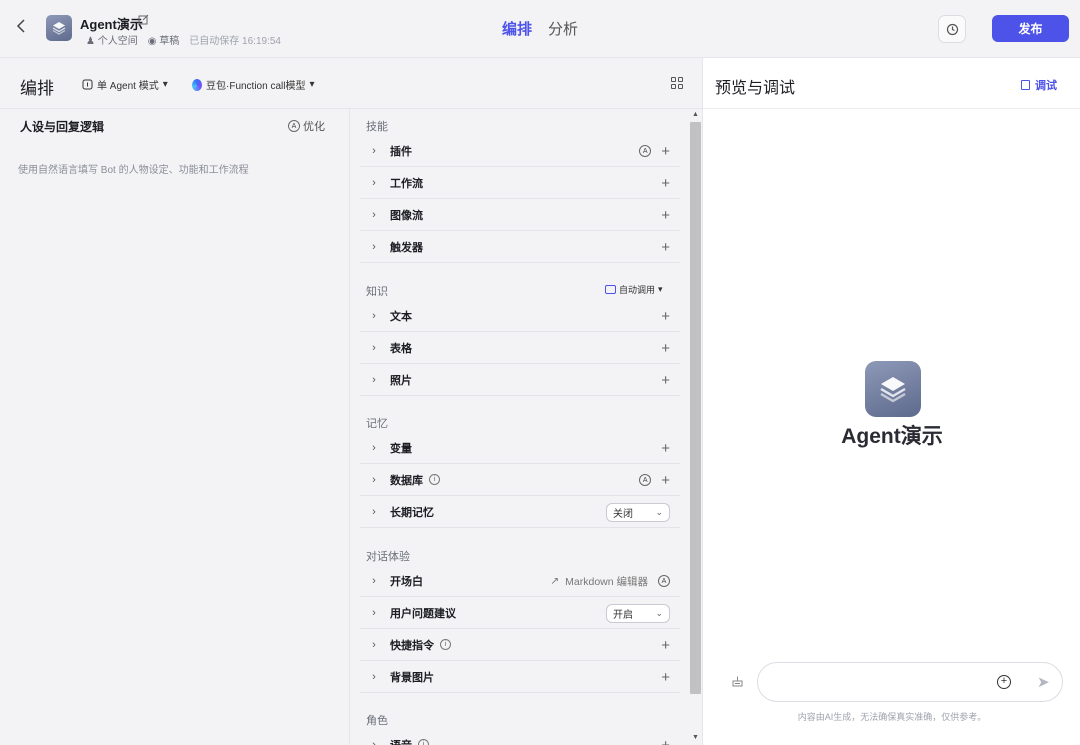 The width and height of the screenshot is (1080, 745). What do you see at coordinates (406, 480) in the screenshot?
I see `memory-label: 数据库` at bounding box center [406, 480].